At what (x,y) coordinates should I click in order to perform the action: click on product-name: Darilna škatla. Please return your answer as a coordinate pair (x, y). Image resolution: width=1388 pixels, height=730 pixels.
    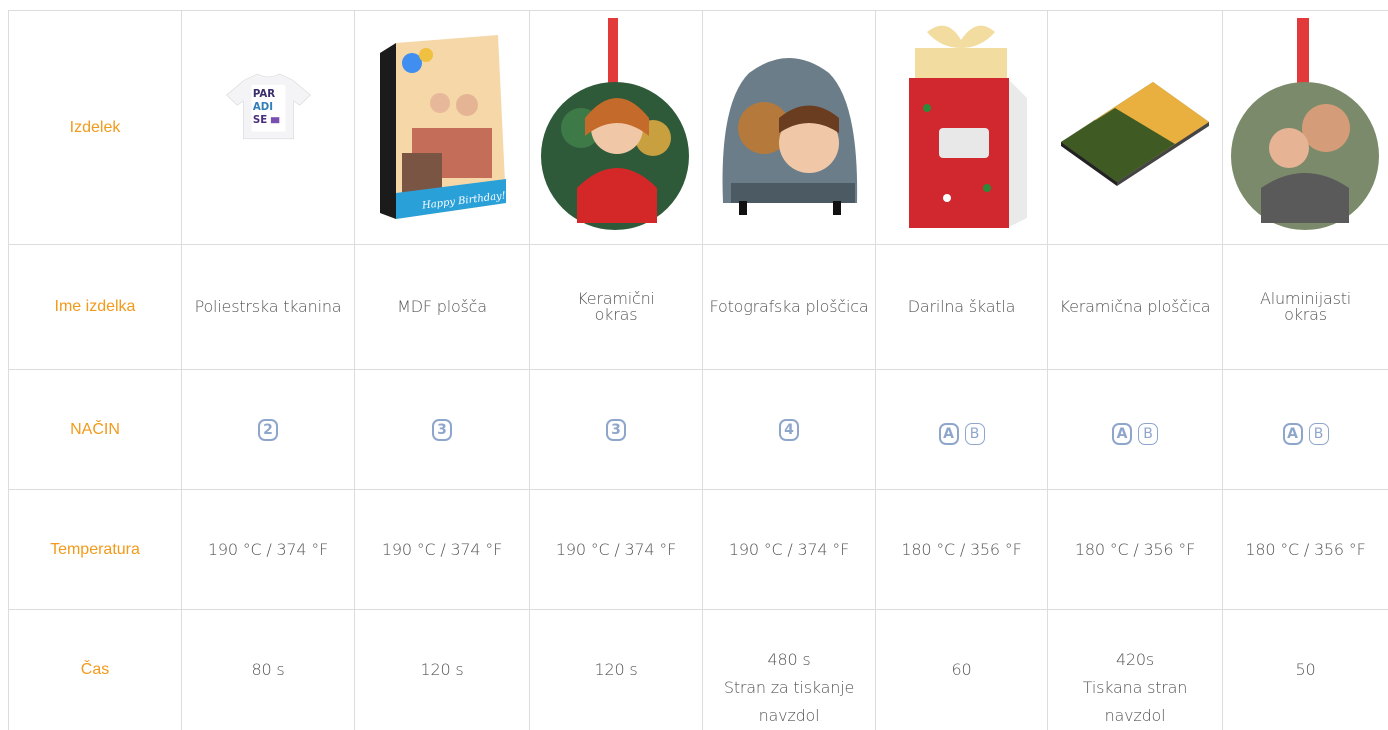
    Looking at the image, I should click on (961, 306).